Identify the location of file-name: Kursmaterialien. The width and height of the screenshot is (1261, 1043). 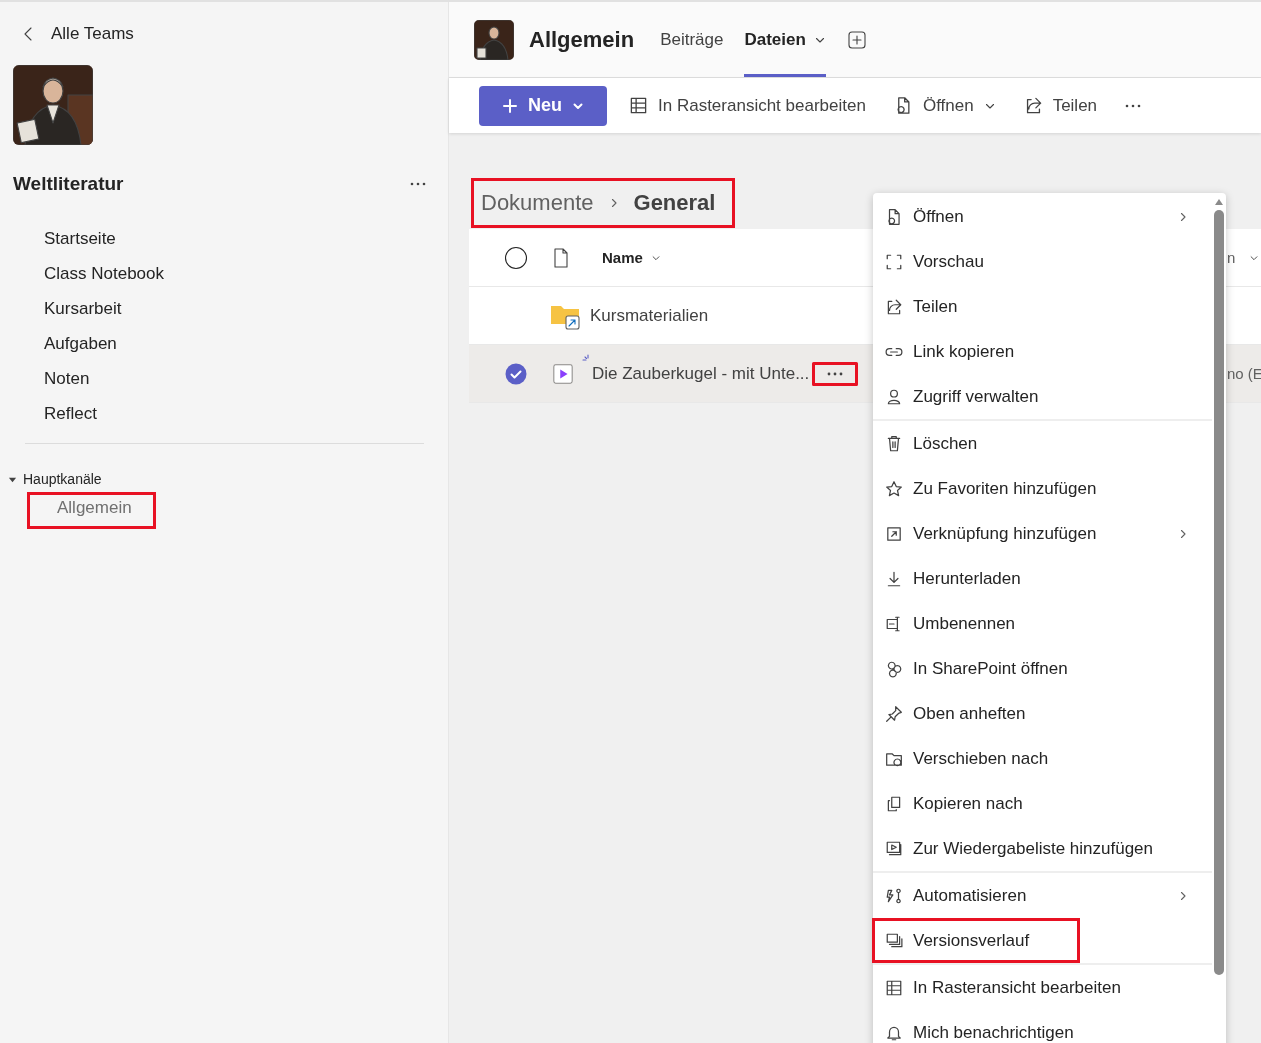
(649, 315).